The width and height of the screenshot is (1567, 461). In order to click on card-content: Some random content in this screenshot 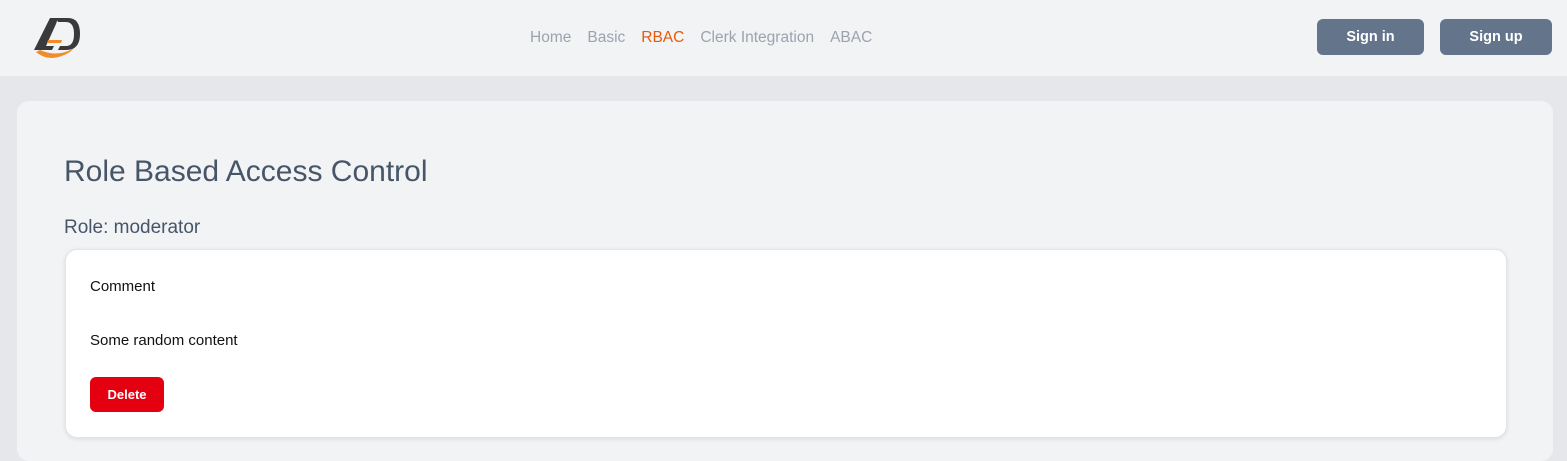, I will do `click(164, 340)`.